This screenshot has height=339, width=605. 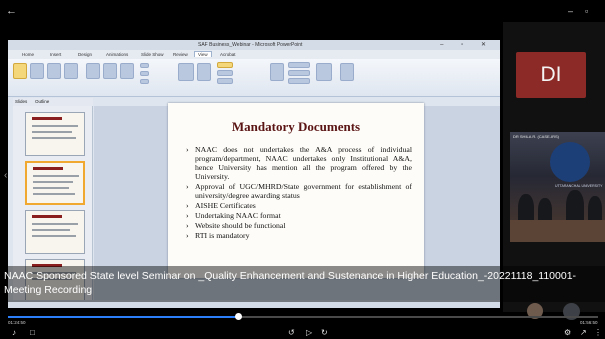 I want to click on grayscale-button, so click(x=225, y=73).